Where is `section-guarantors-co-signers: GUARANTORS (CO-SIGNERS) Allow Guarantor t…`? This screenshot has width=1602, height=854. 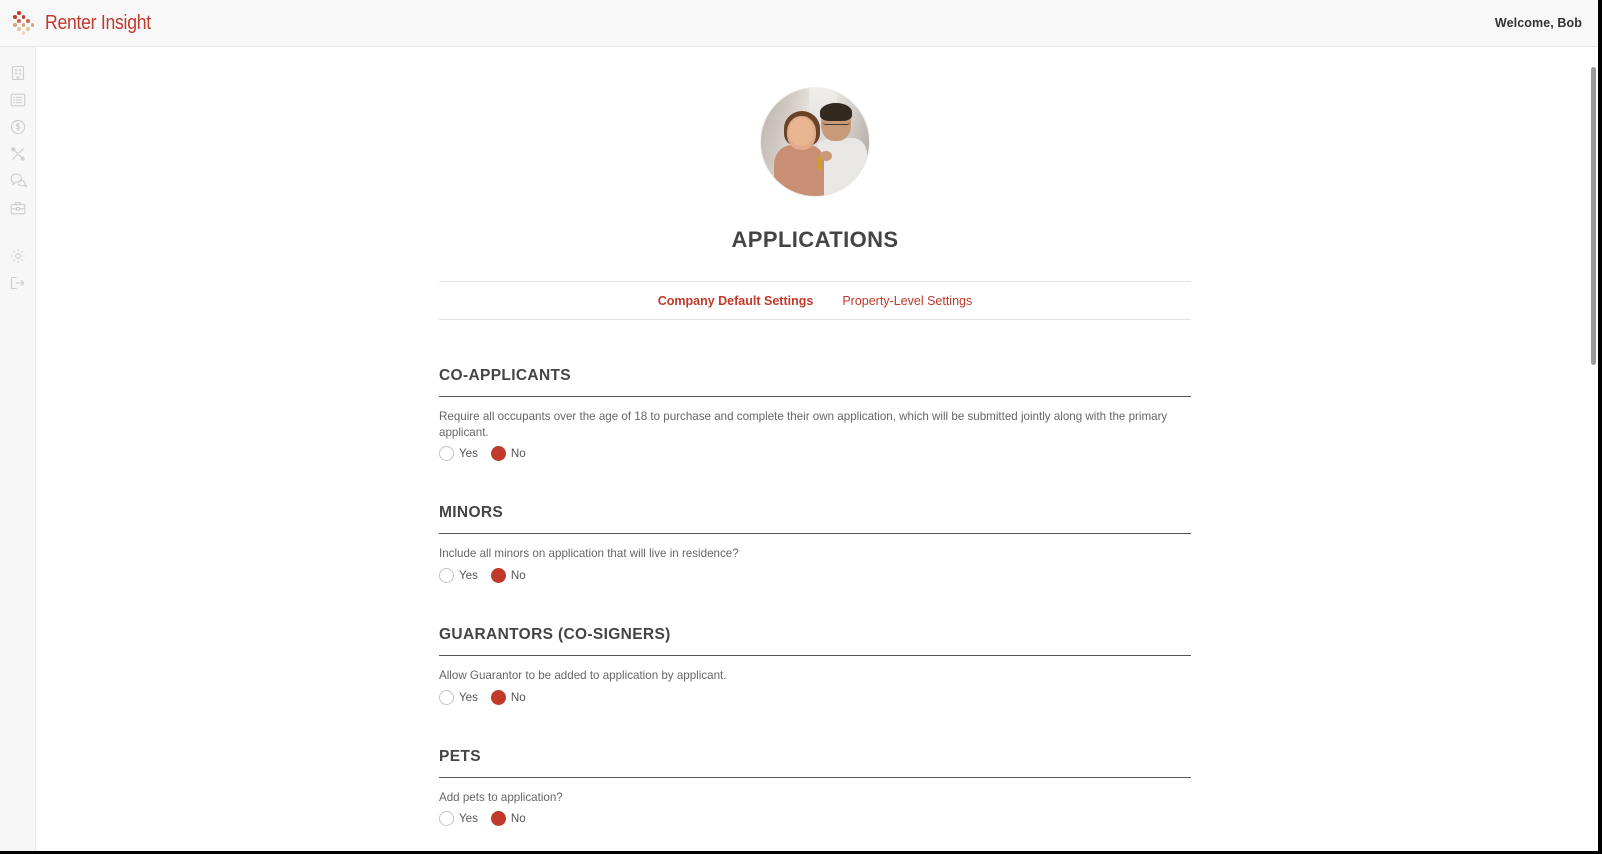
section-guarantors-co-signers: GUARANTORS (CO-SIGNERS) Allow Guarantor t… is located at coordinates (815, 644).